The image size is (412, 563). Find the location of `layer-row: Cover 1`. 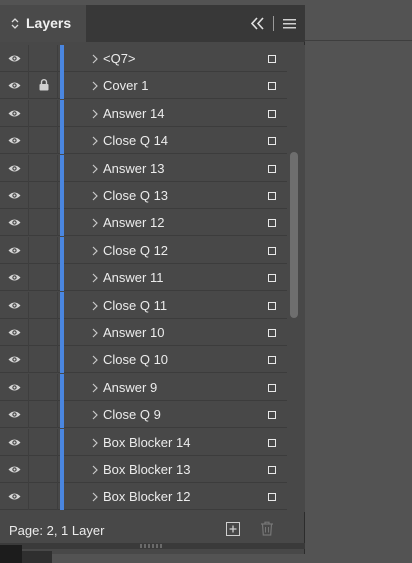

layer-row: Cover 1 is located at coordinates (143, 86).